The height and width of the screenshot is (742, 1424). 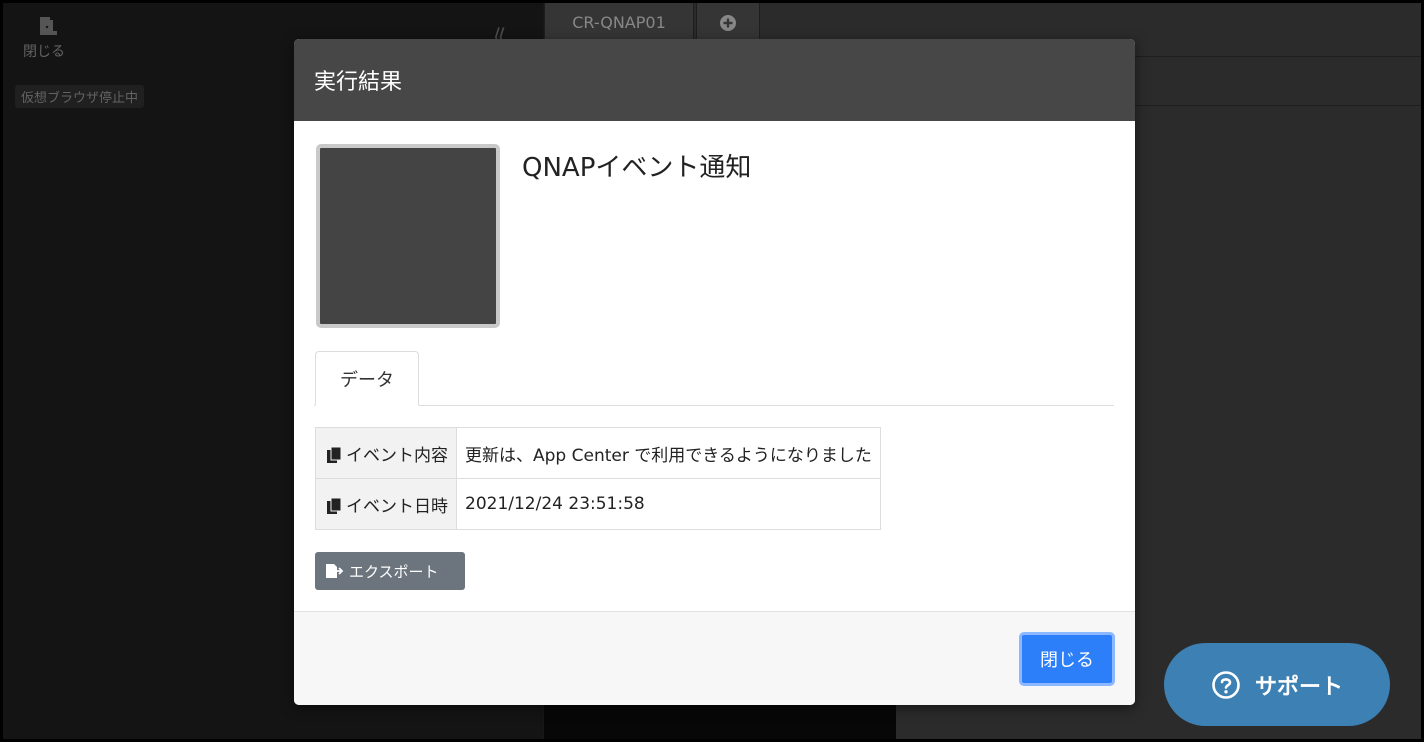 What do you see at coordinates (1067, 659) in the screenshot?
I see `close-button: 閉じる` at bounding box center [1067, 659].